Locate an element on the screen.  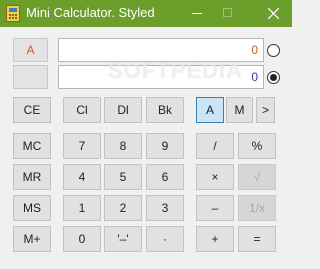
delete-button: Dl is located at coordinates (123, 110).